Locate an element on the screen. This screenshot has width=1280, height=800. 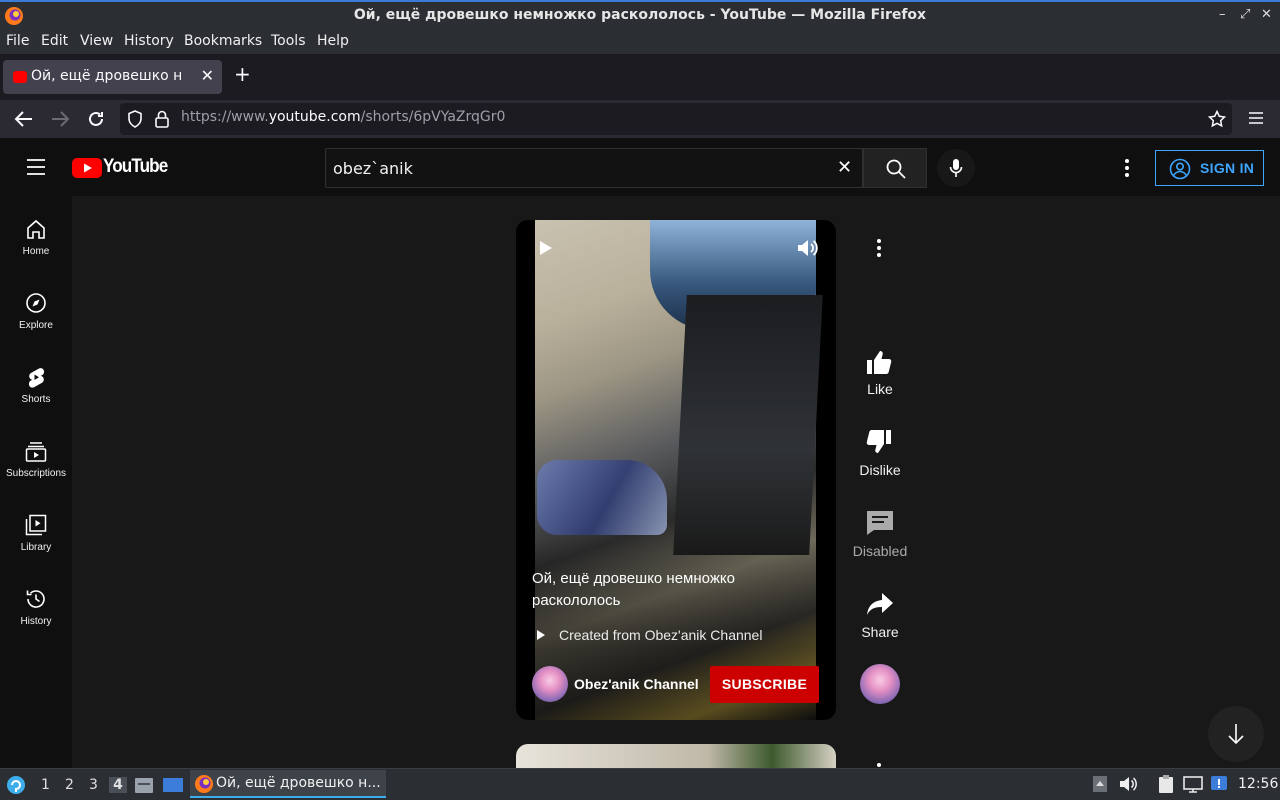
youtube-favicon-icon is located at coordinates (20, 77).